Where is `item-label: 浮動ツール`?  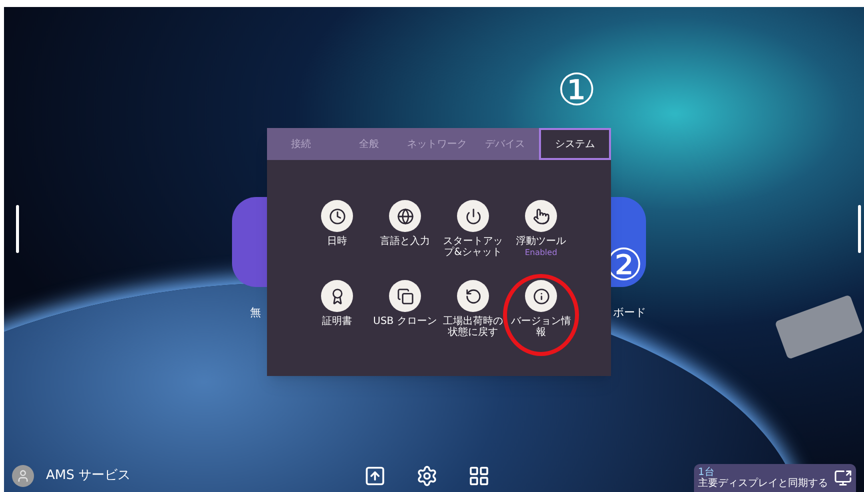 item-label: 浮動ツール is located at coordinates (541, 241).